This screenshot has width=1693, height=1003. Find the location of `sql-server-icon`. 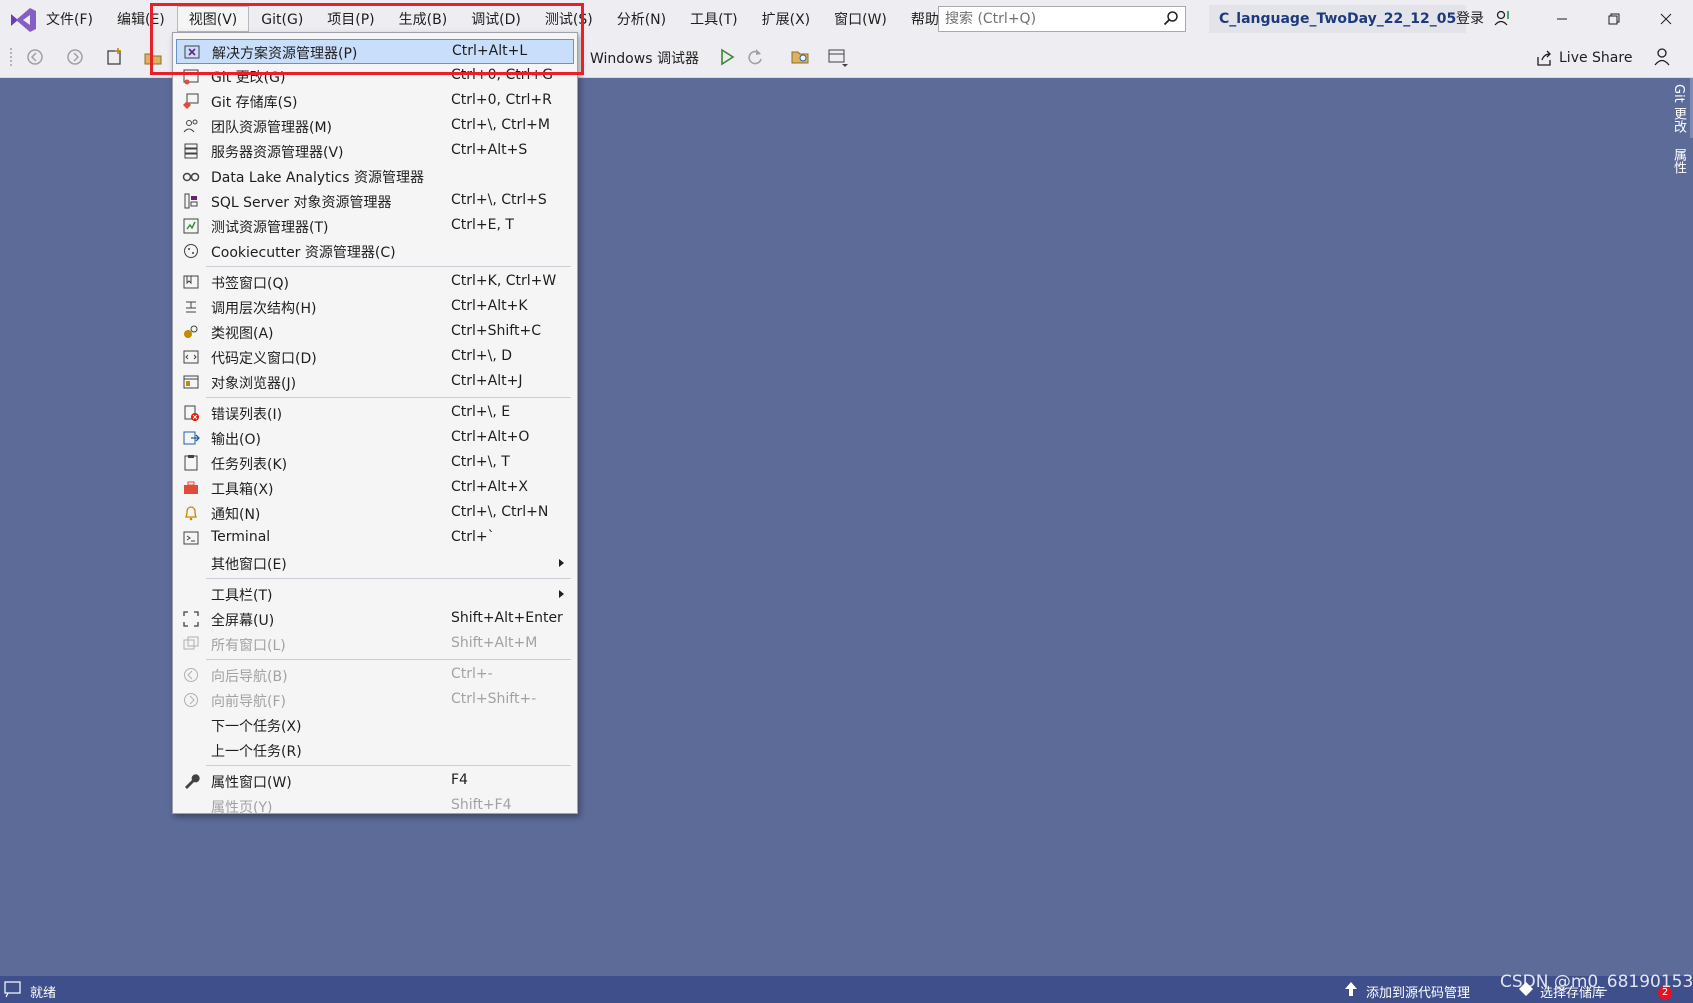

sql-server-icon is located at coordinates (191, 201).